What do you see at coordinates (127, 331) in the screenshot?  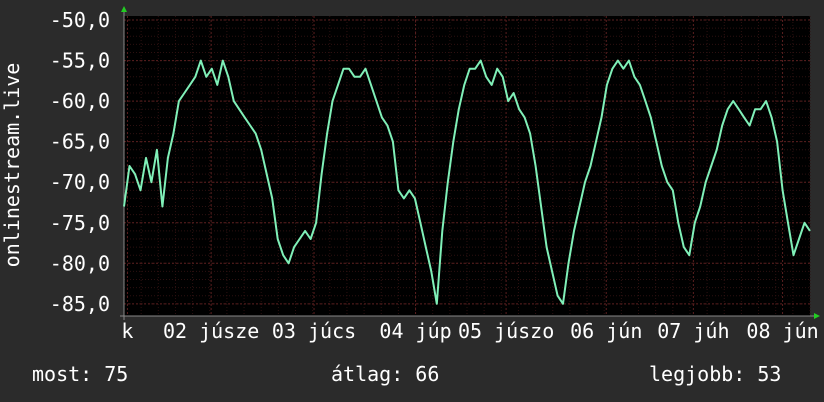 I see `x-tick-label: k` at bounding box center [127, 331].